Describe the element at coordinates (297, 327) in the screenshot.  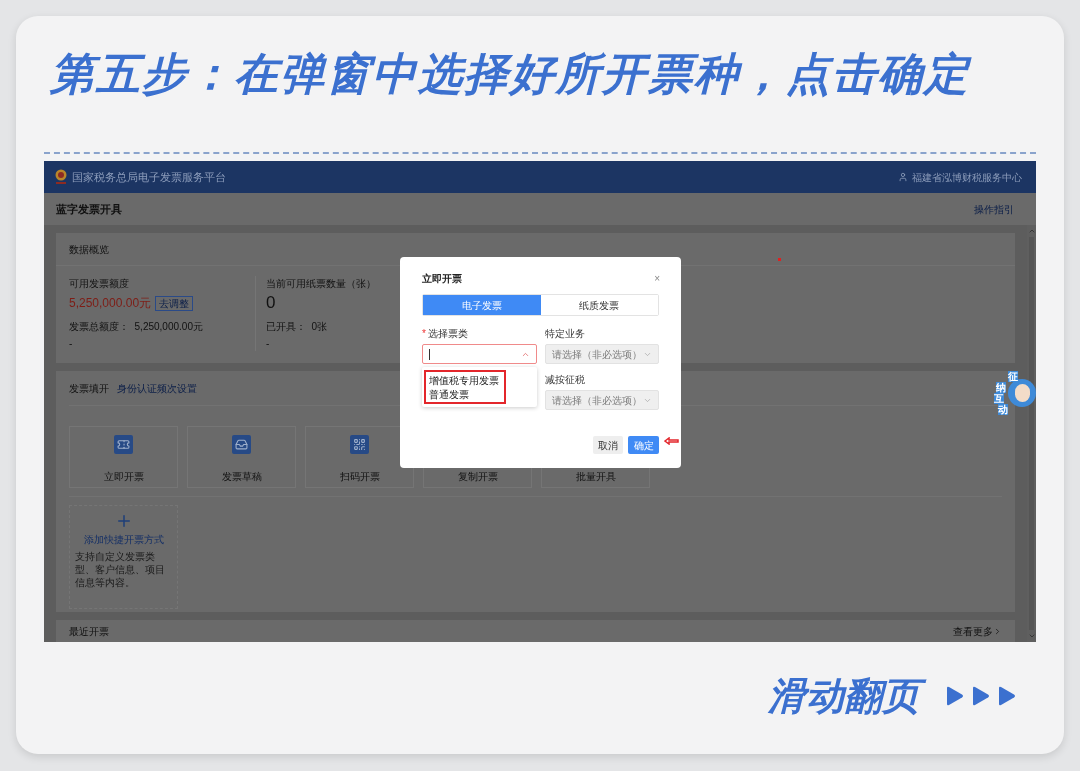
I see `stat-detail: 已开具： 0张` at that location.